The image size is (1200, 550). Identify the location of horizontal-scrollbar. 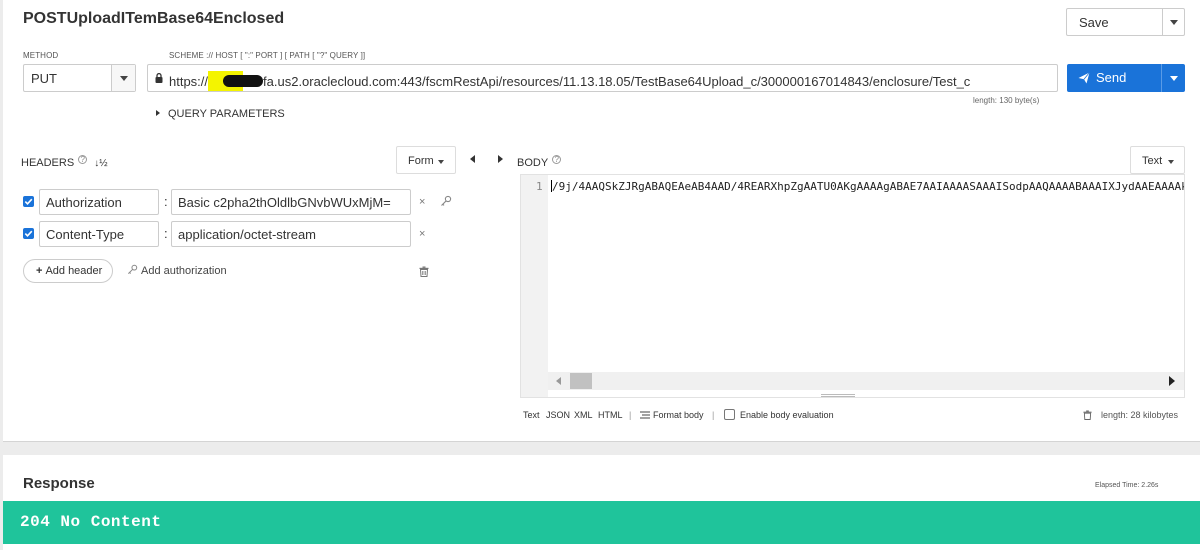
(866, 381).